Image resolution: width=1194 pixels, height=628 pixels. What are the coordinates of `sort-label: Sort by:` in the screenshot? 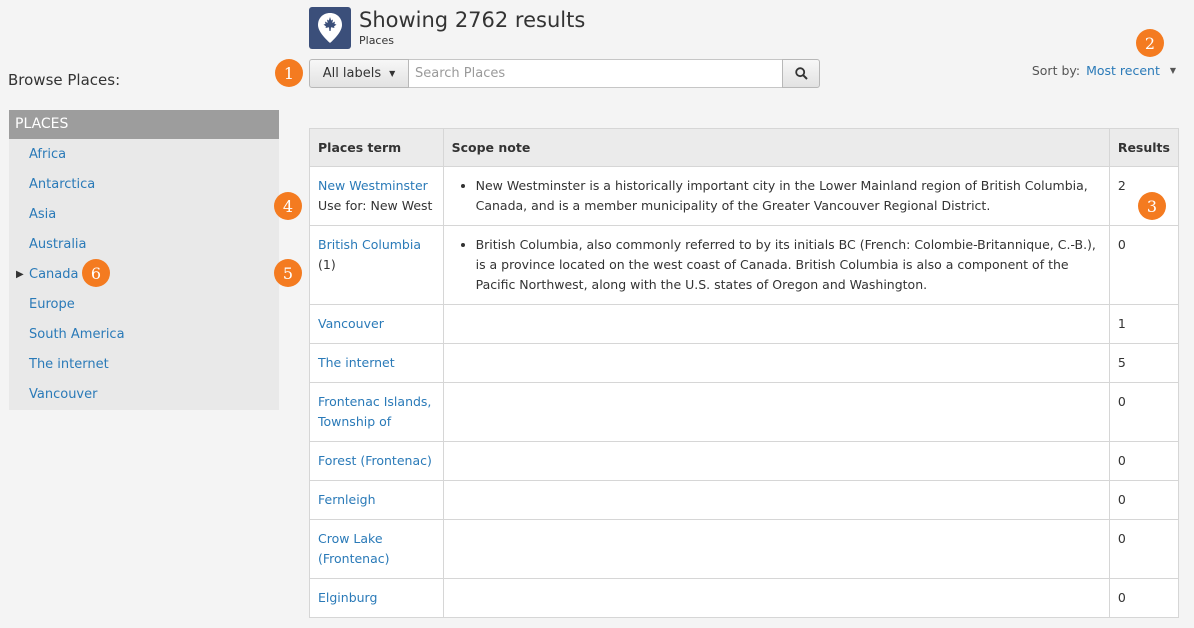 It's located at (1056, 70).